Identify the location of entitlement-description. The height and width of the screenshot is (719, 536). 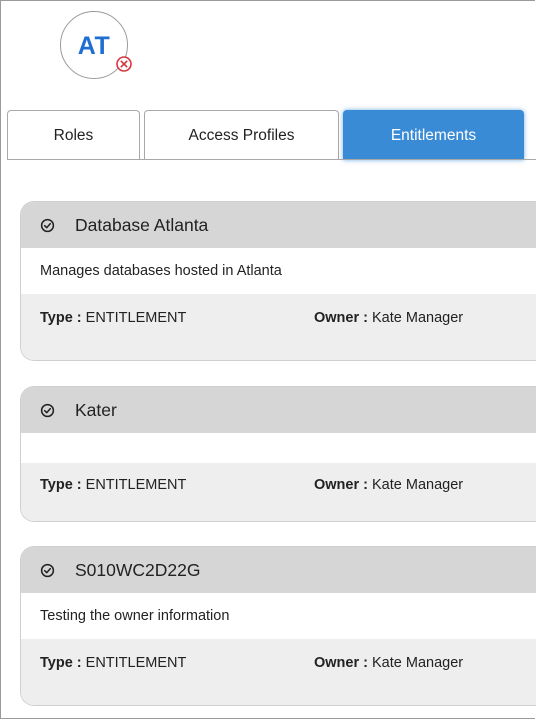
(278, 448).